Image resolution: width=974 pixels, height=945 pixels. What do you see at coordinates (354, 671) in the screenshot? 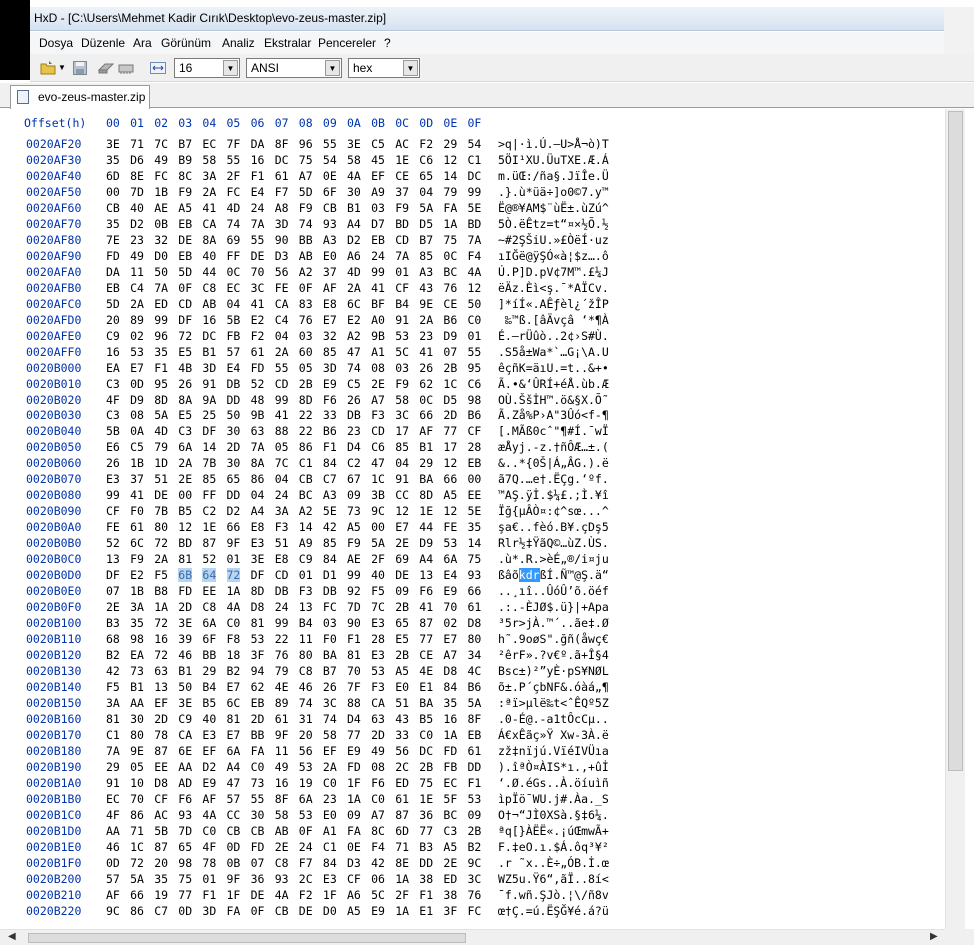
I see `hex-byte: 70` at bounding box center [354, 671].